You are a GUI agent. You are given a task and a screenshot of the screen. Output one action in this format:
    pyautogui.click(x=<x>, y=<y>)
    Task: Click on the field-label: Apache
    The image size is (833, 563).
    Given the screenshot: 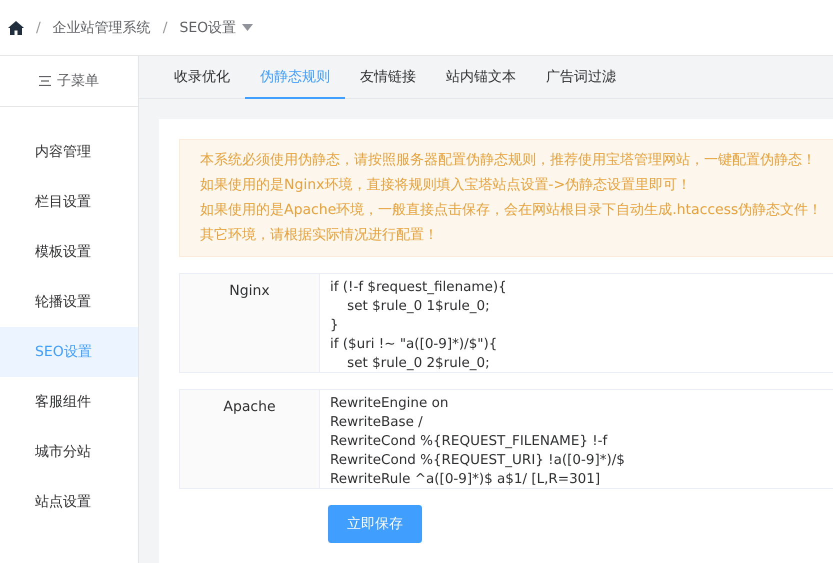 What is the action you would take?
    pyautogui.click(x=249, y=439)
    